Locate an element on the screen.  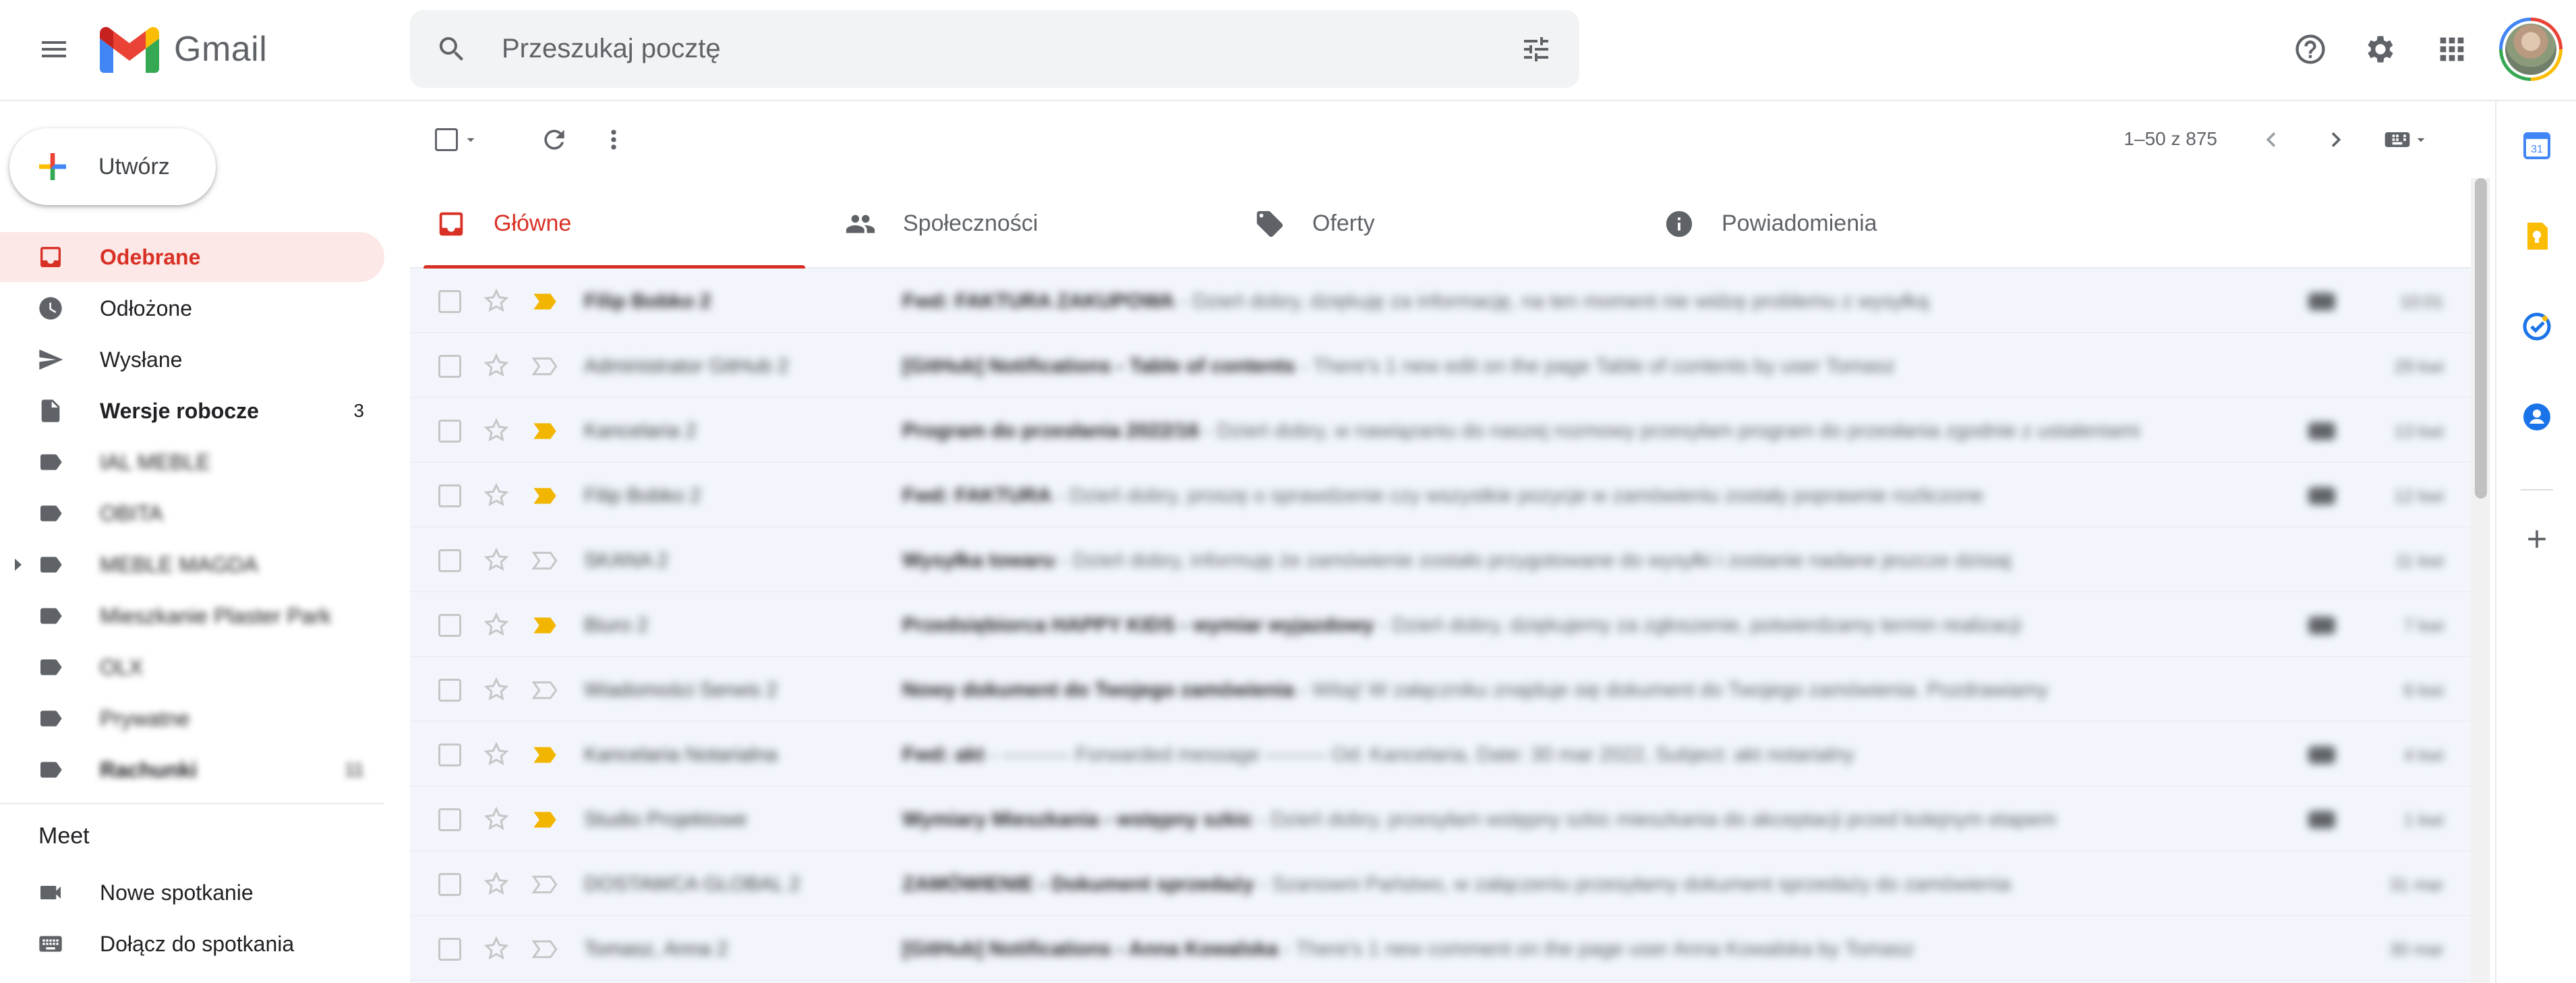
caret-down-icon is located at coordinates (471, 140).